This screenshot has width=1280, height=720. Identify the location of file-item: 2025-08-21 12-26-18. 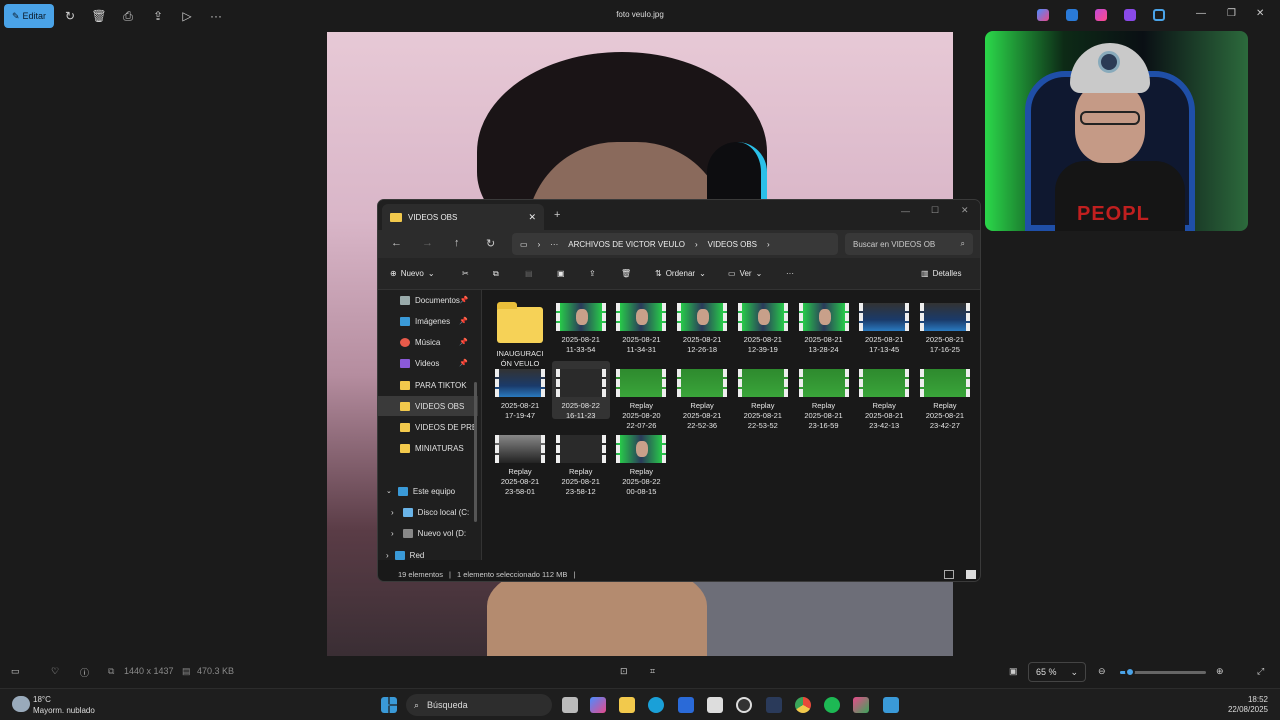
(702, 324).